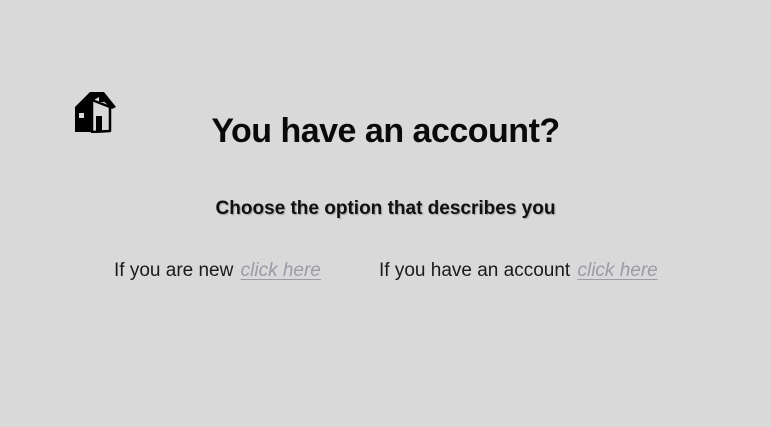 The image size is (771, 427). I want to click on existing-user-option: If you have an account click here, so click(518, 271).